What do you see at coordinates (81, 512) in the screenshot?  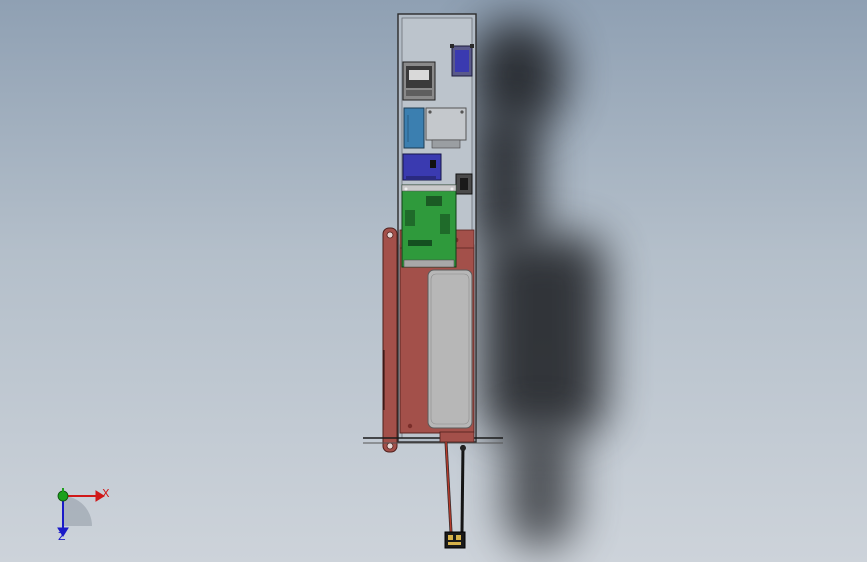 I see `axis-triad` at bounding box center [81, 512].